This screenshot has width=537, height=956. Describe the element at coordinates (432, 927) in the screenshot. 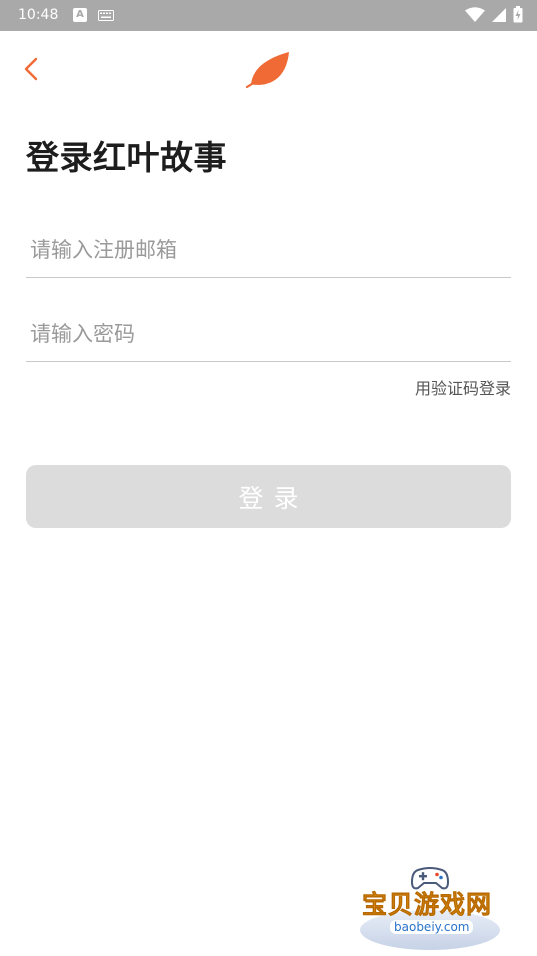

I see `watermark-url: baobeiy.com` at that location.